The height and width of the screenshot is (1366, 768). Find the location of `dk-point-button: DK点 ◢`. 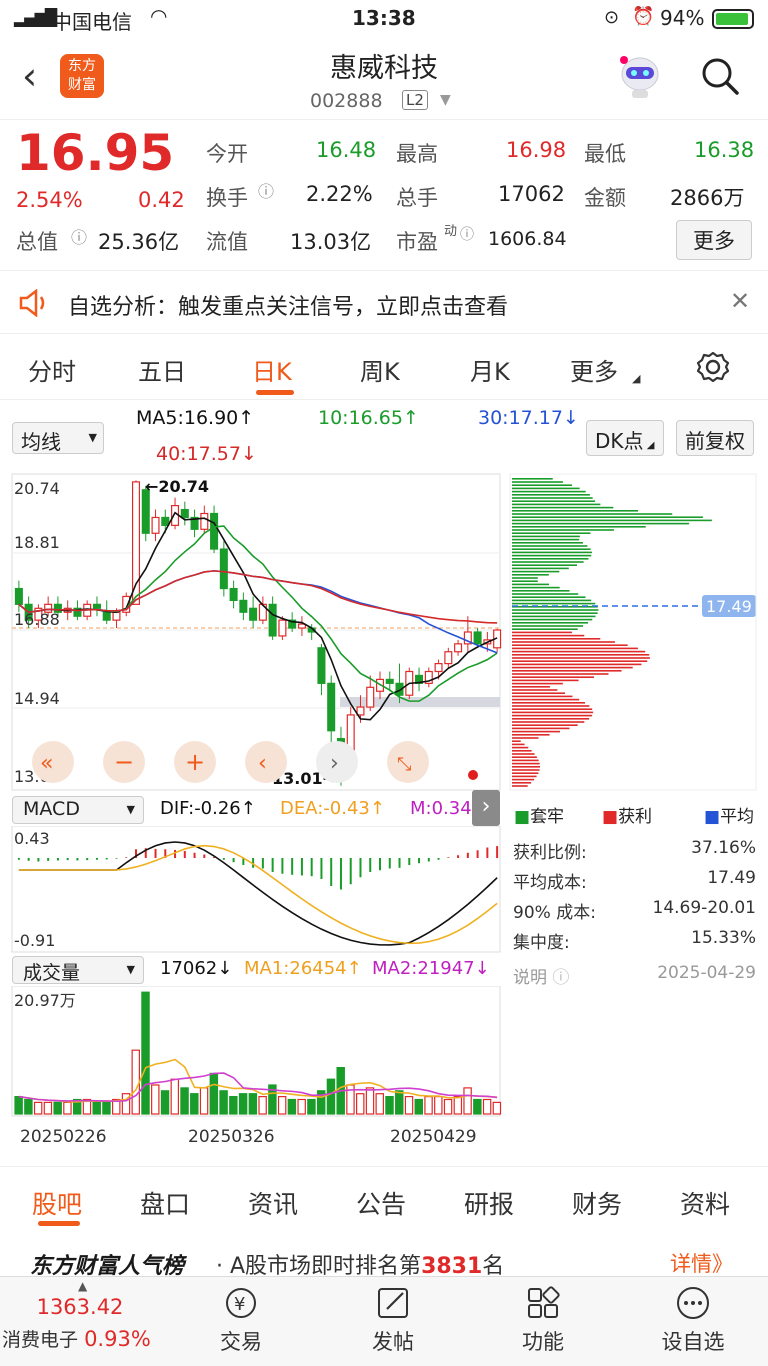

dk-point-button: DK点 ◢ is located at coordinates (625, 438).